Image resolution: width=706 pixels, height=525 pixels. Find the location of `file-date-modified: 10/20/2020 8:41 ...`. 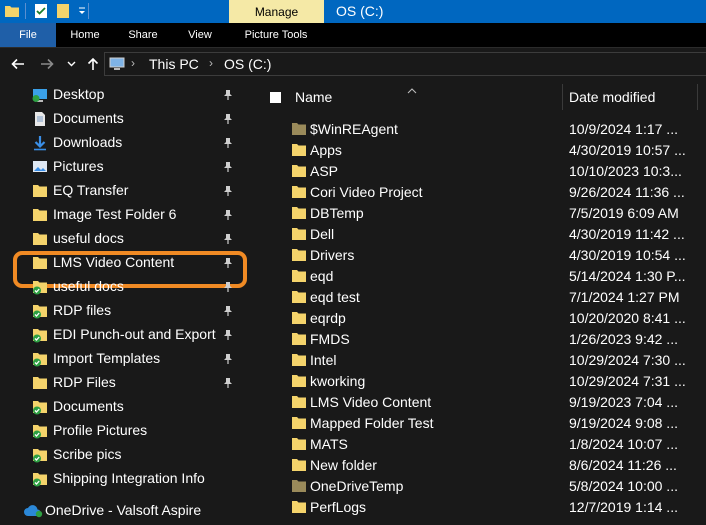

file-date-modified: 10/20/2020 8:41 ... is located at coordinates (627, 318).